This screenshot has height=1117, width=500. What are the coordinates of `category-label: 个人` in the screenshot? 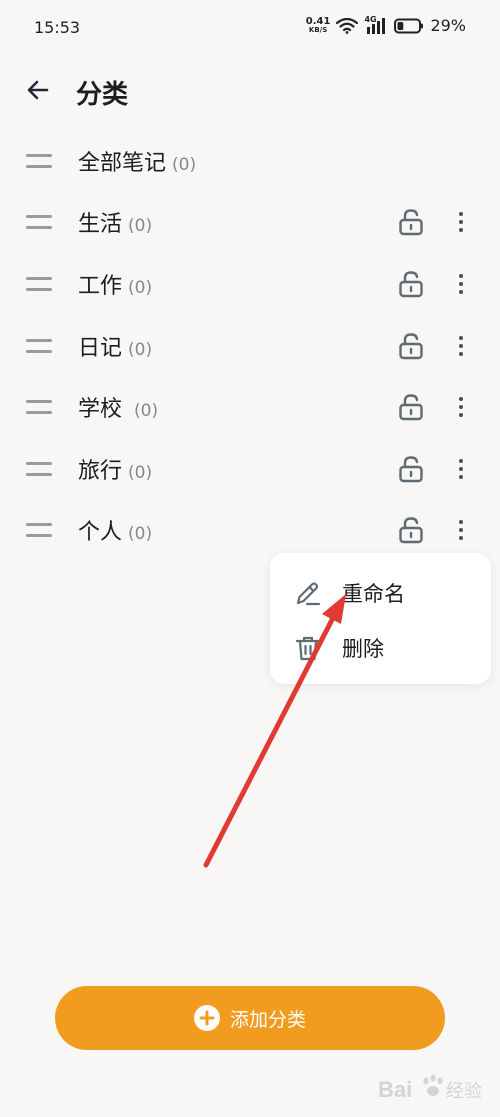 It's located at (100, 533).